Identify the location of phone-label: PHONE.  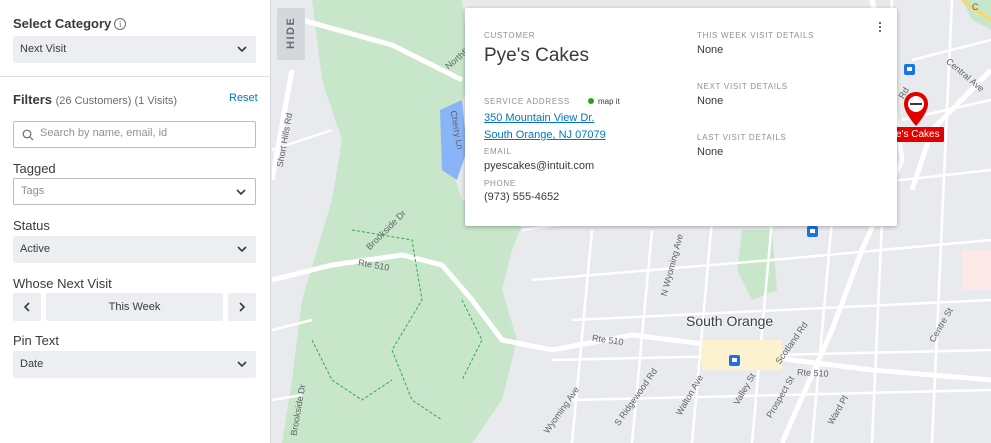
(500, 183).